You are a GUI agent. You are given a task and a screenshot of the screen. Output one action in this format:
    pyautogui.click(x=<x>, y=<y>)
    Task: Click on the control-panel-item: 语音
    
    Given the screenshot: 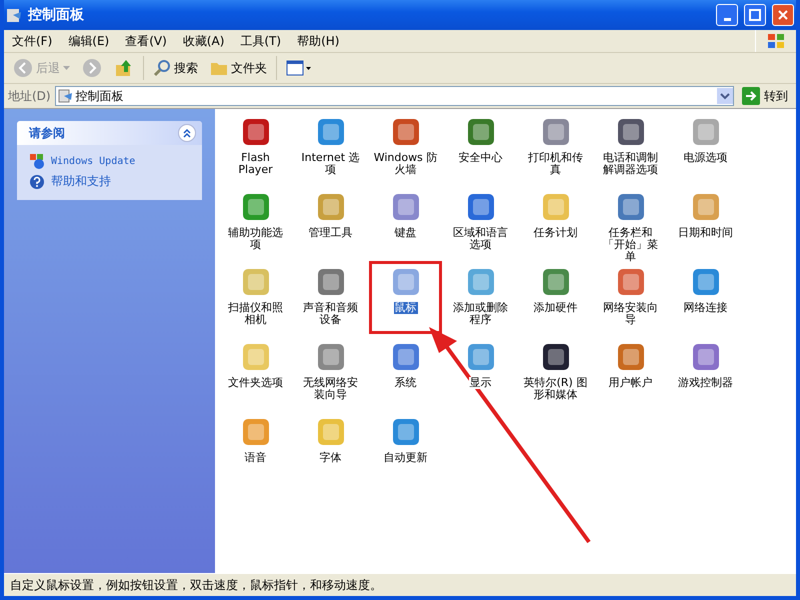 What is the action you would take?
    pyautogui.click(x=255, y=447)
    